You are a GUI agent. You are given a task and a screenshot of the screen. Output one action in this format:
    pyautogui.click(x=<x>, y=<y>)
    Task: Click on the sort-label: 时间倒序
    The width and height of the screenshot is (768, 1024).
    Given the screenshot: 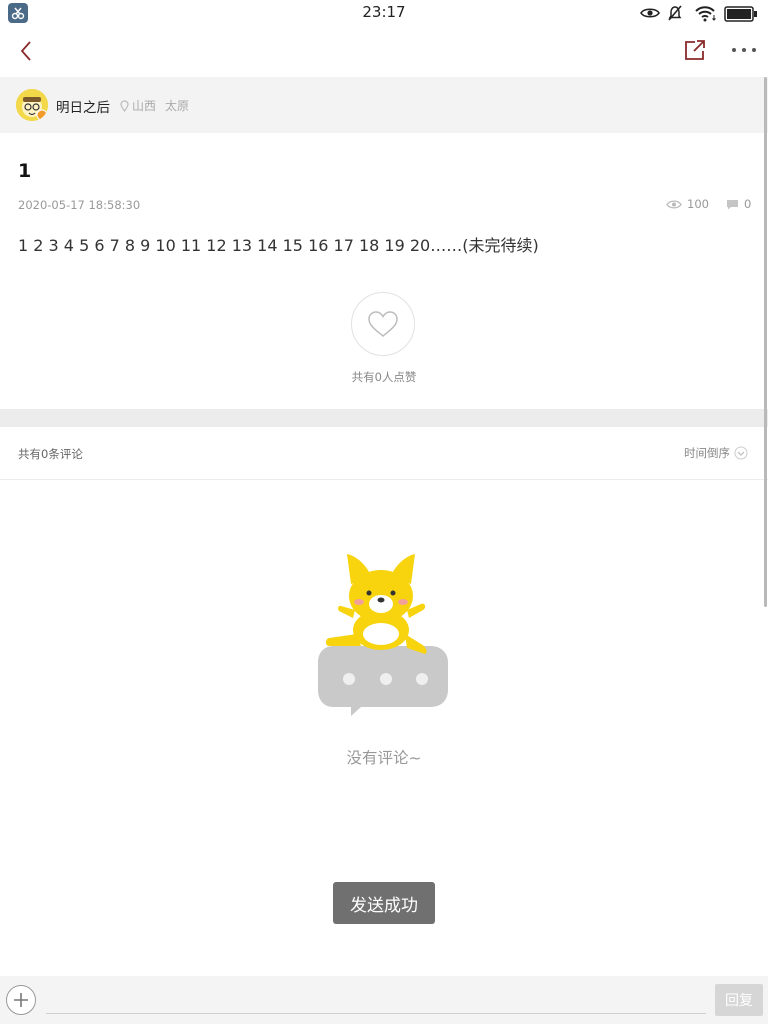 What is the action you would take?
    pyautogui.click(x=707, y=453)
    